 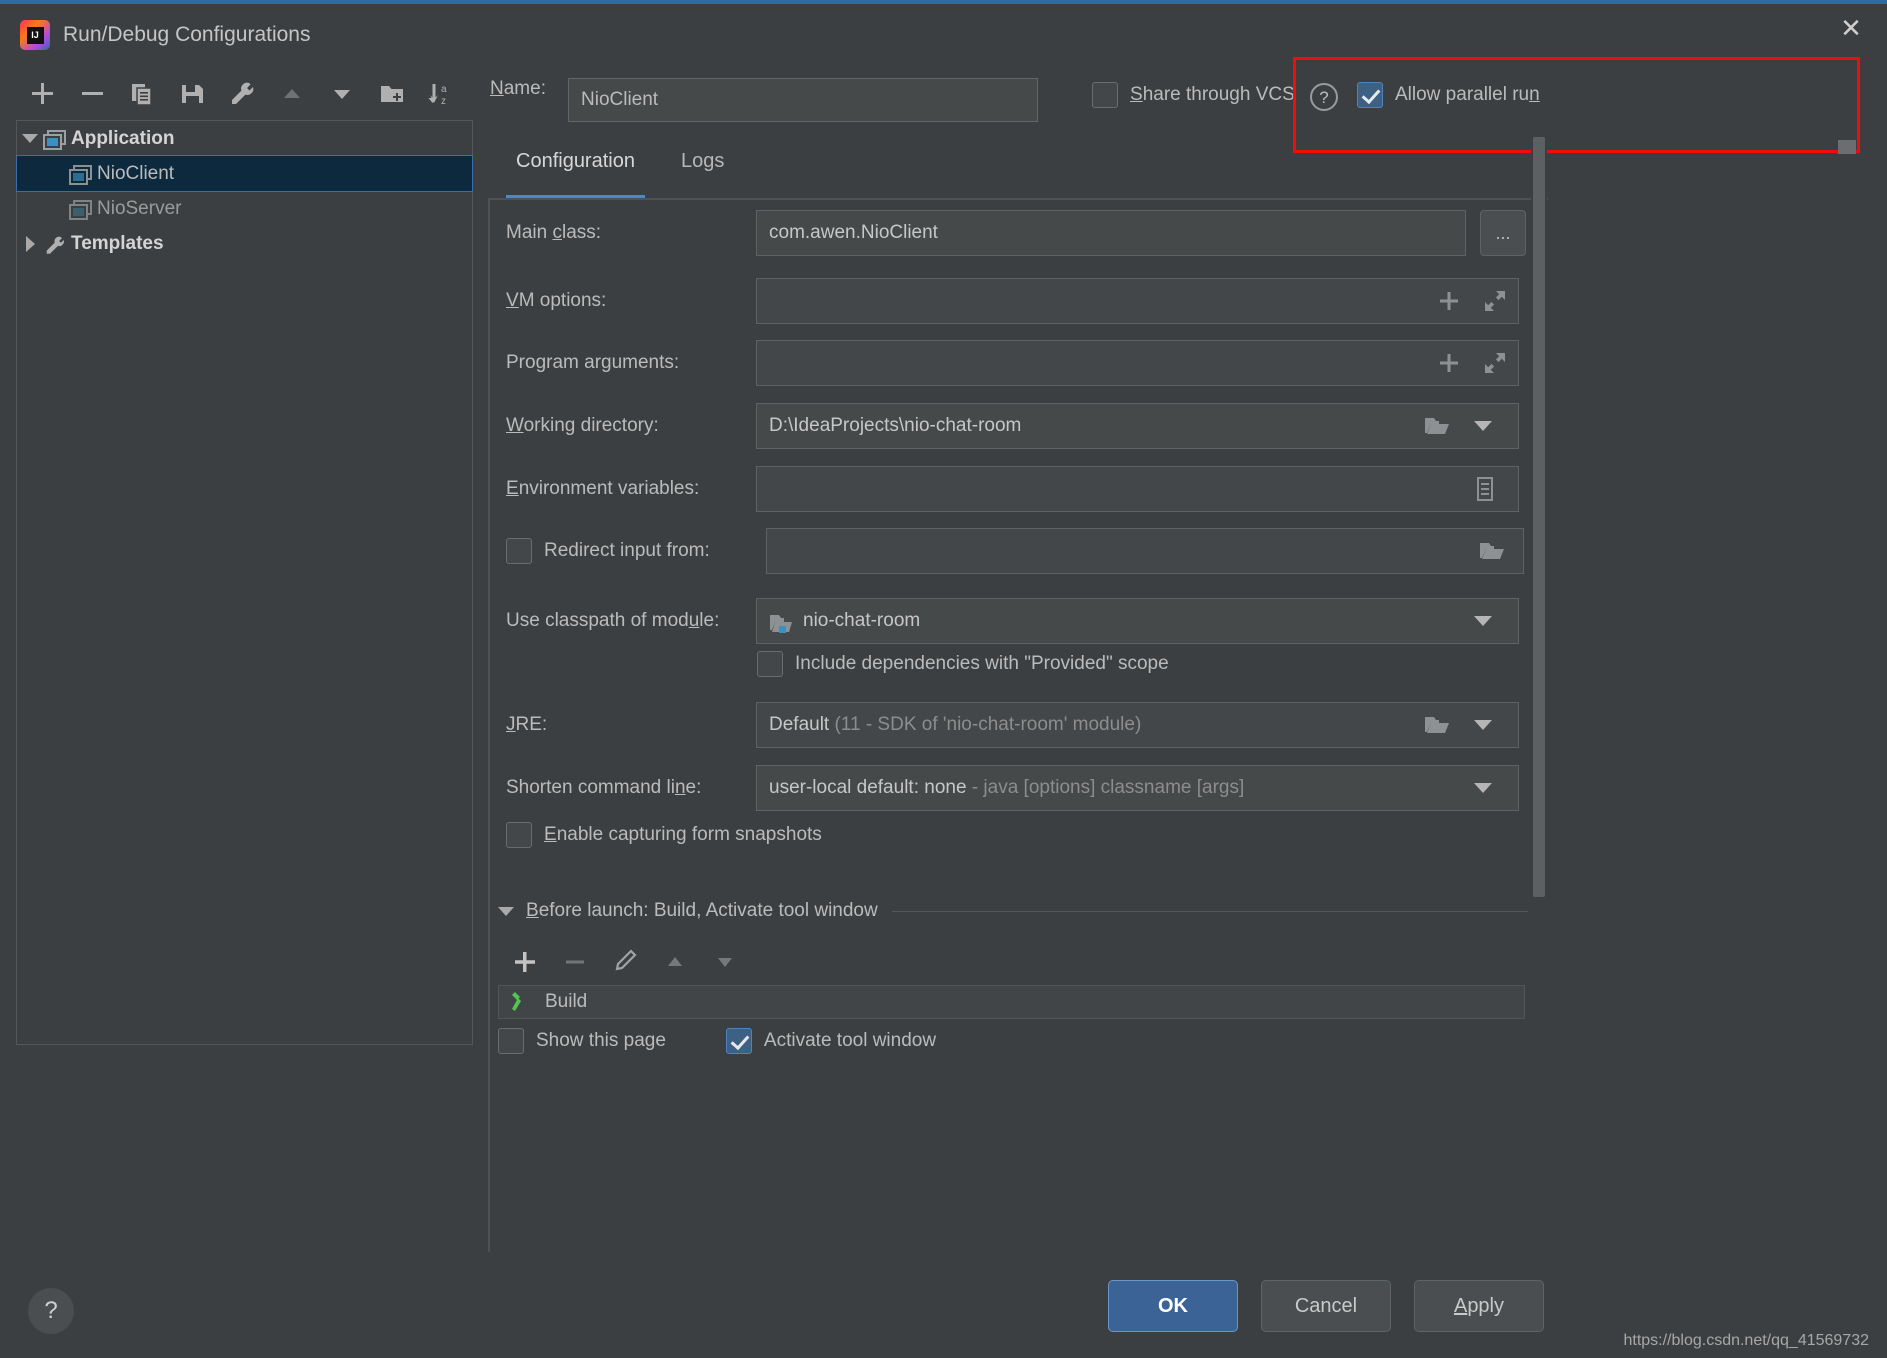 What do you see at coordinates (1847, 147) in the screenshot?
I see `resize-corner-handle` at bounding box center [1847, 147].